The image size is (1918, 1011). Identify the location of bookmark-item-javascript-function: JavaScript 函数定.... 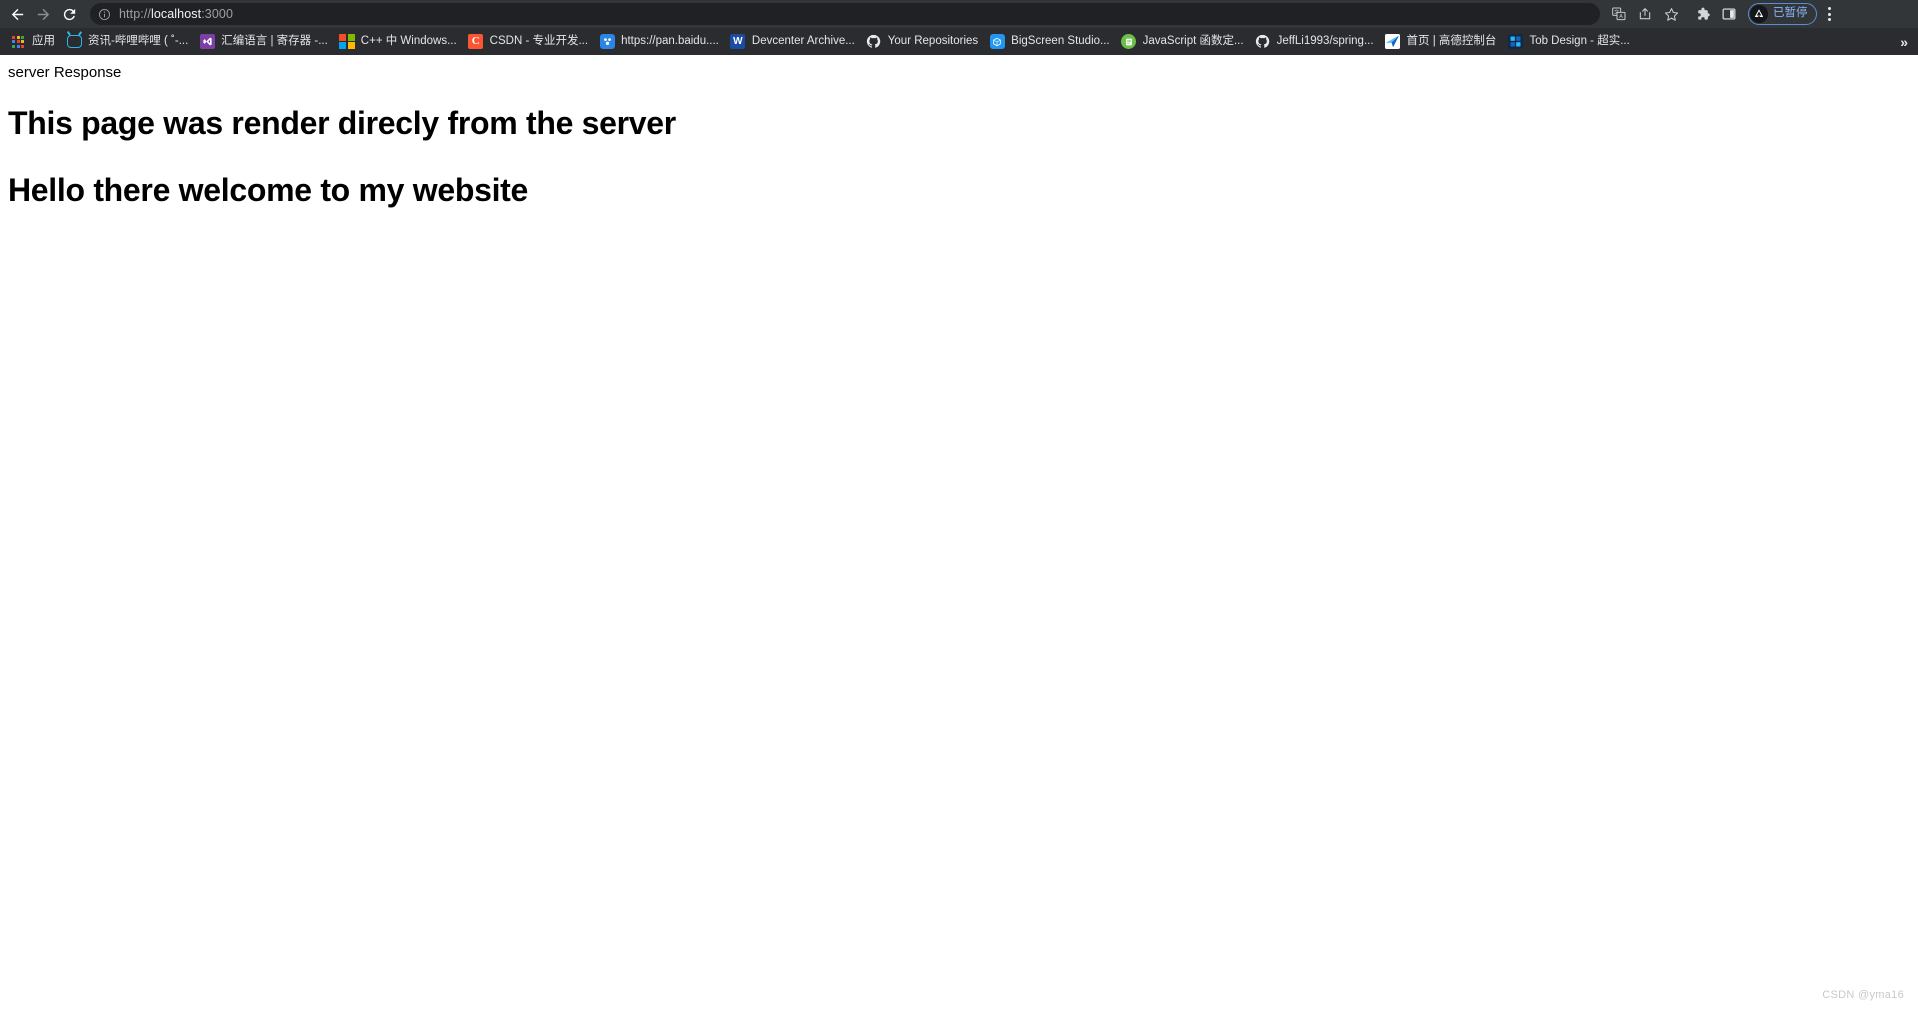
(1184, 41).